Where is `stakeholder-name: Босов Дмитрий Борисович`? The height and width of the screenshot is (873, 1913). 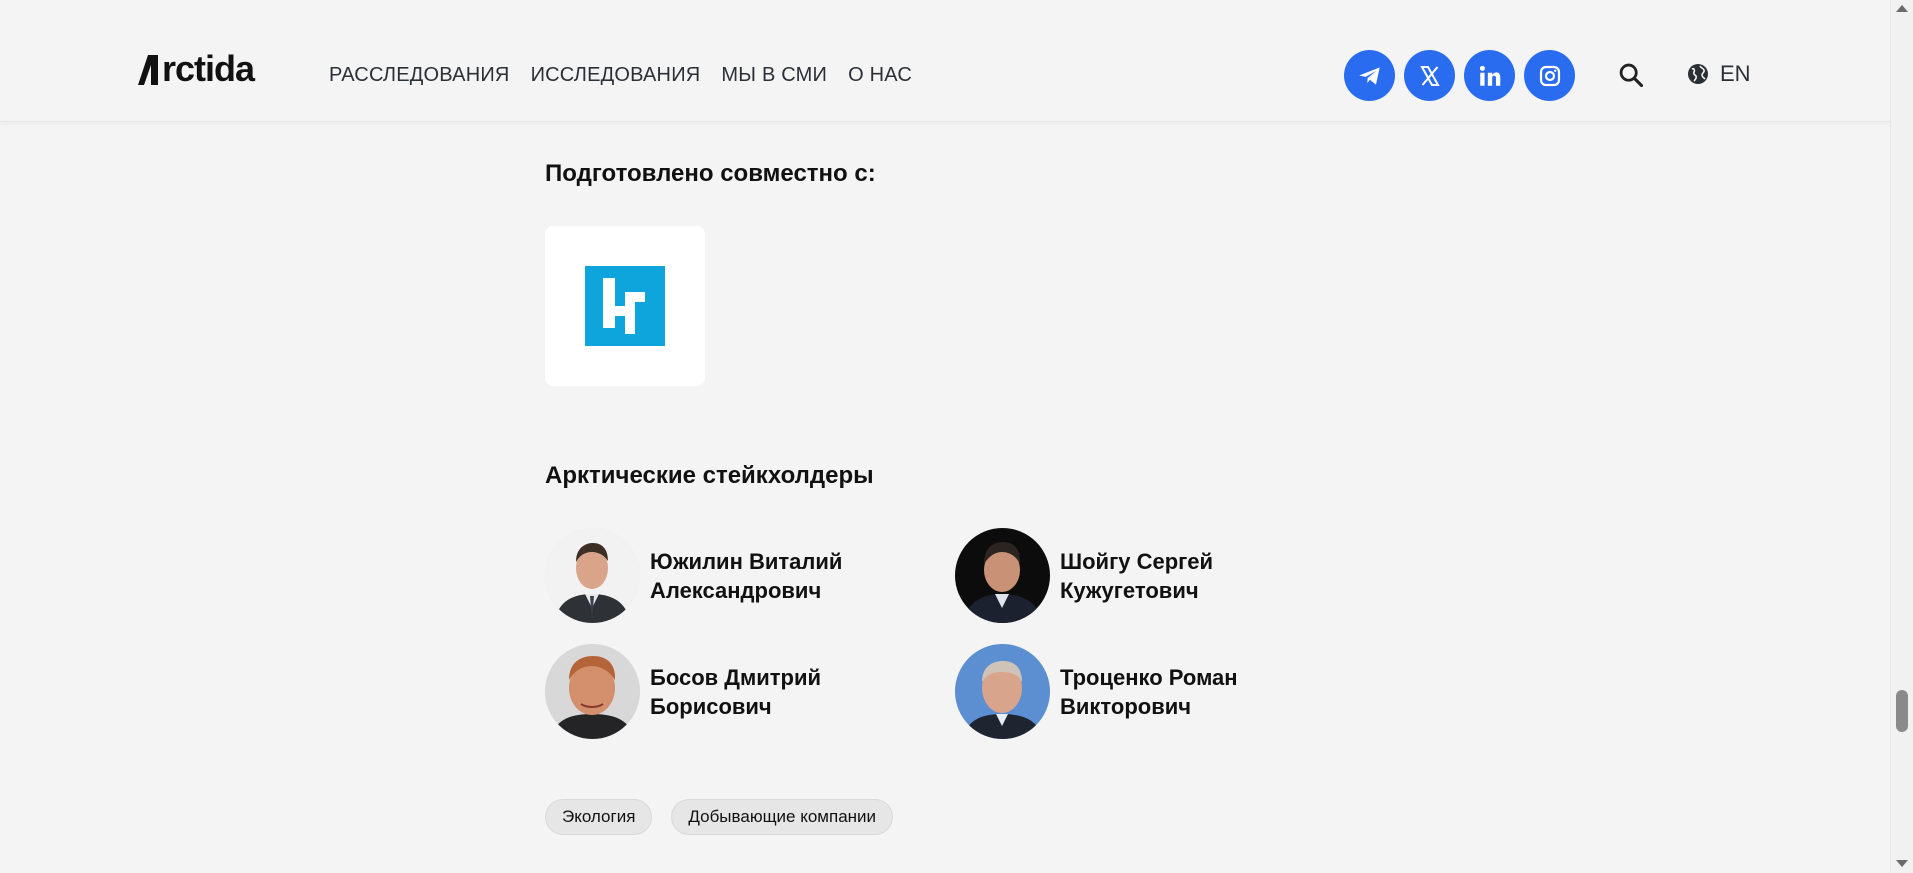
stakeholder-name: Босов Дмитрий Борисович is located at coordinates (735, 692).